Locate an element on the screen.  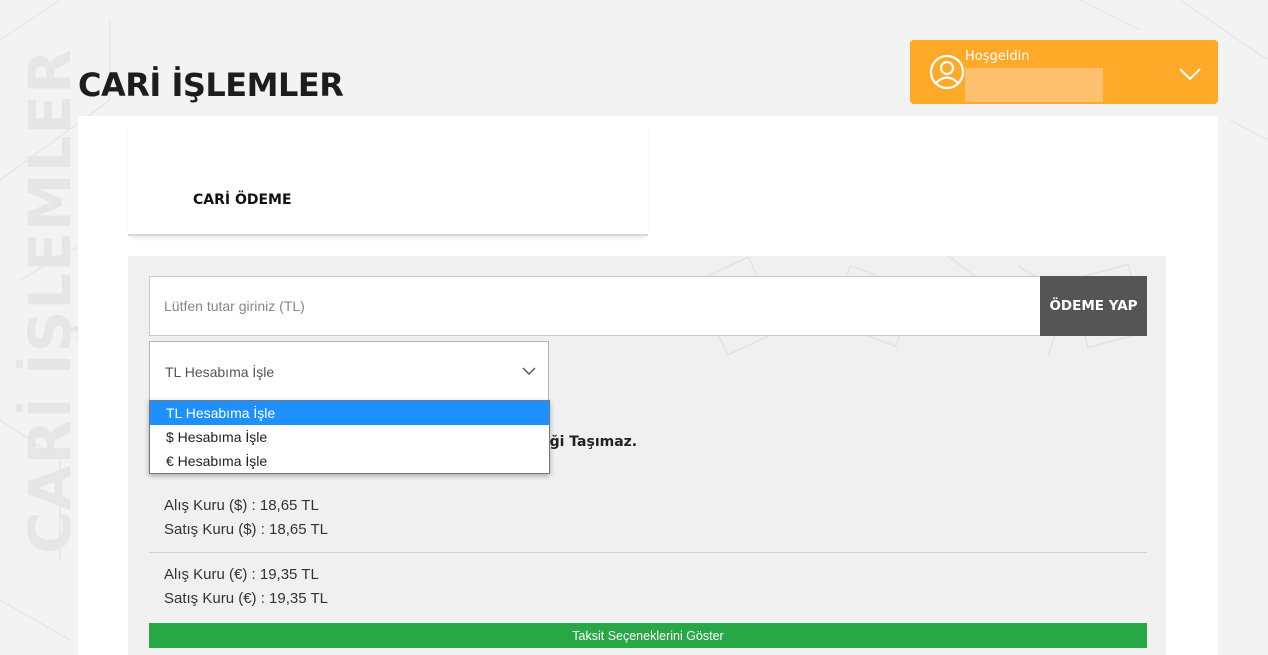
welcome-text: Hoşgeldin is located at coordinates (997, 56).